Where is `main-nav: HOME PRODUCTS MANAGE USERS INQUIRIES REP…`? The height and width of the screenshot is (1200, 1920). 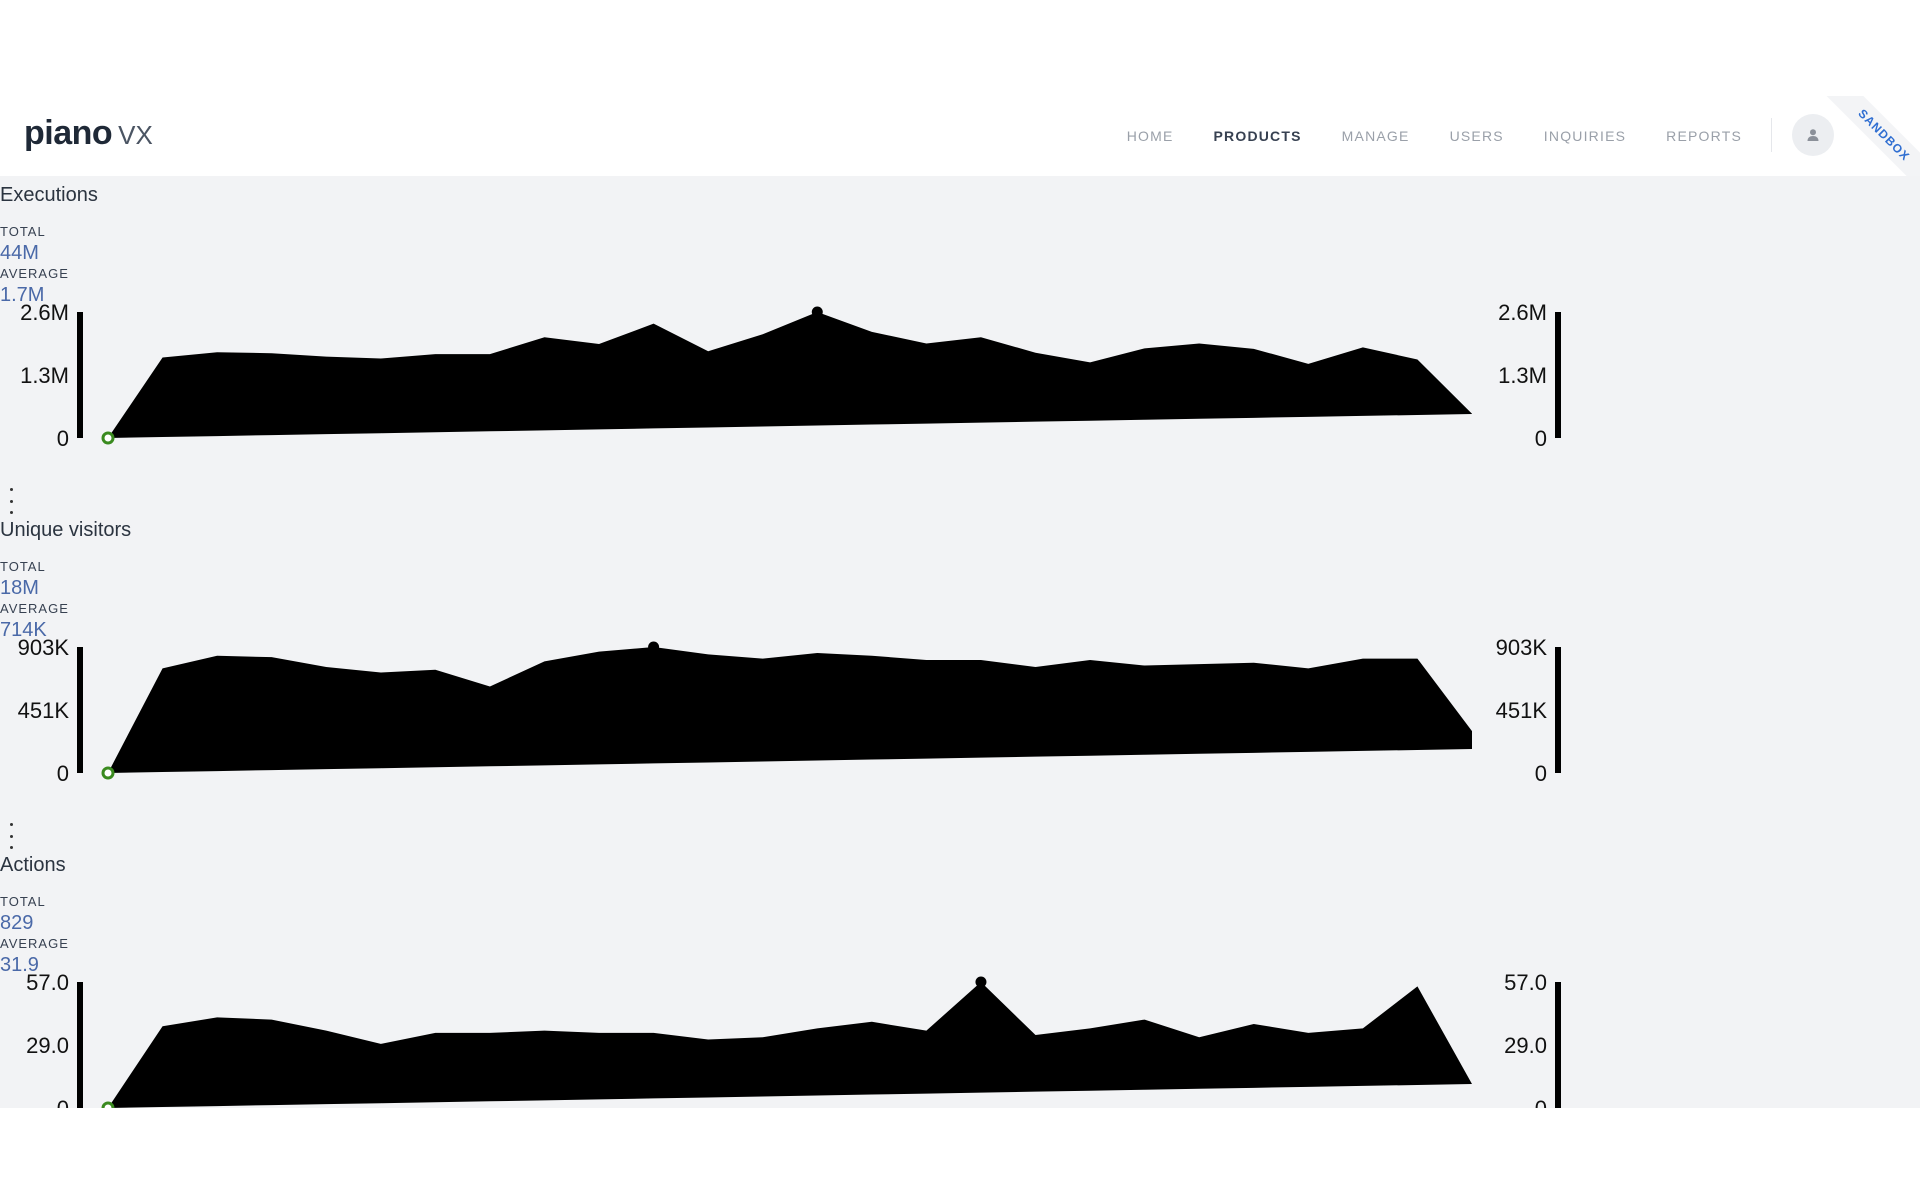 main-nav: HOME PRODUCTS MANAGE USERS INQUIRIES REP… is located at coordinates (1414, 136).